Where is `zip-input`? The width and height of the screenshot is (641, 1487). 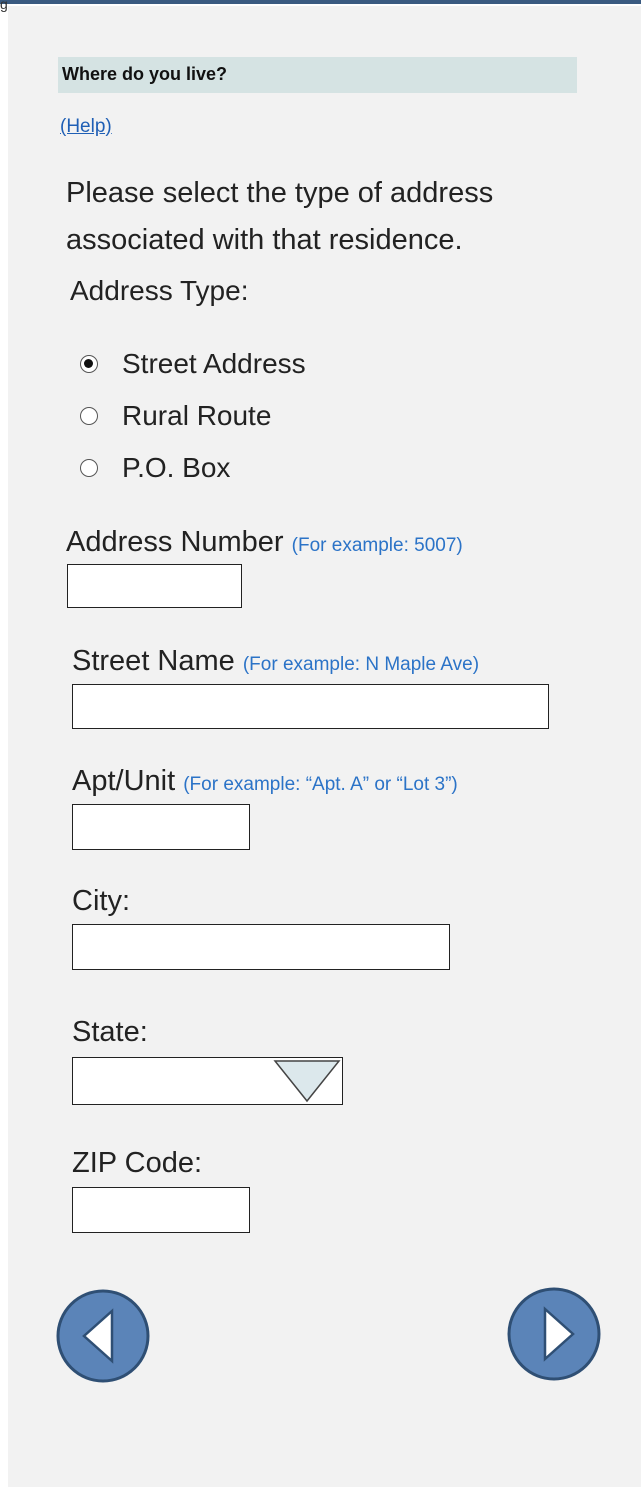
zip-input is located at coordinates (161, 1210).